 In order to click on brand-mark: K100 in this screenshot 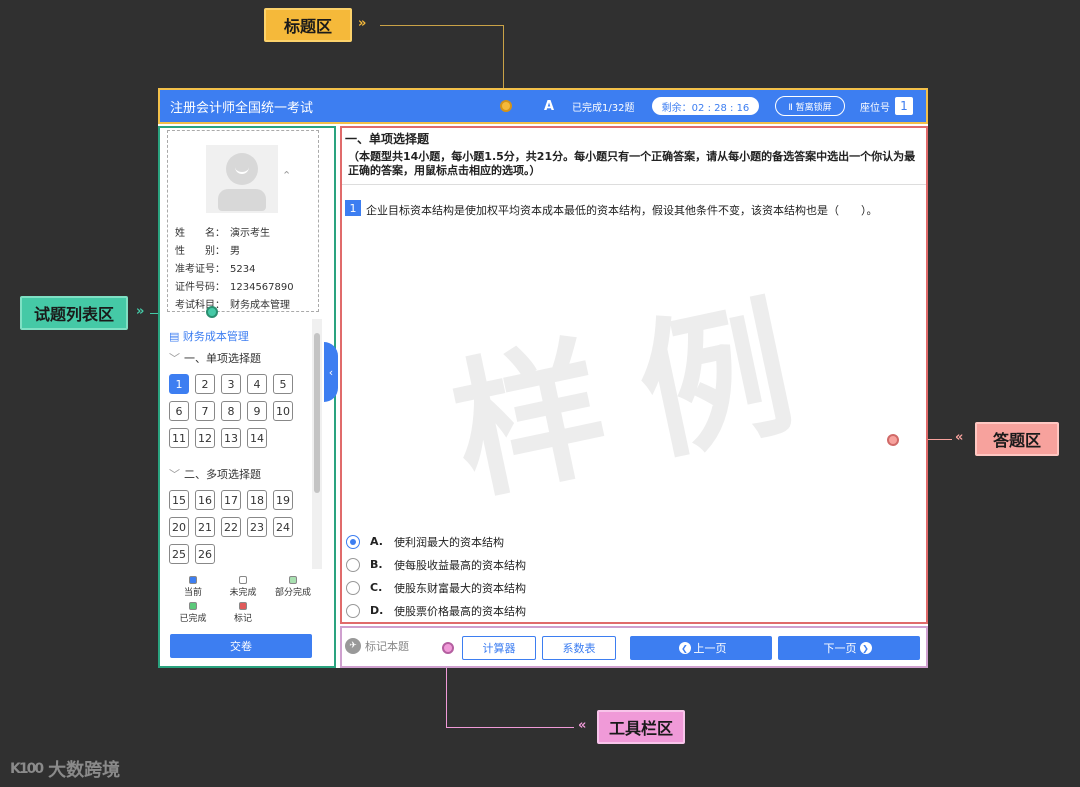, I will do `click(27, 769)`.